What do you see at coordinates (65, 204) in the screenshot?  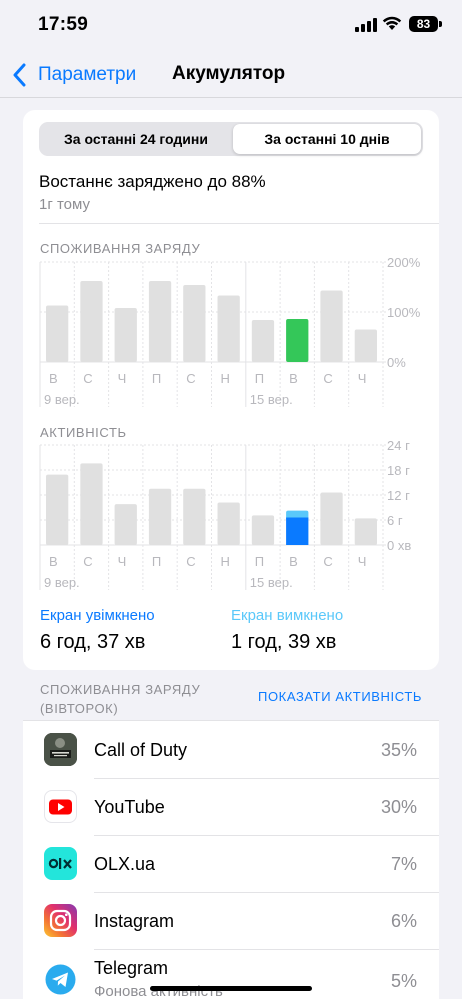 I see `last-charged-ago: 1г тому` at bounding box center [65, 204].